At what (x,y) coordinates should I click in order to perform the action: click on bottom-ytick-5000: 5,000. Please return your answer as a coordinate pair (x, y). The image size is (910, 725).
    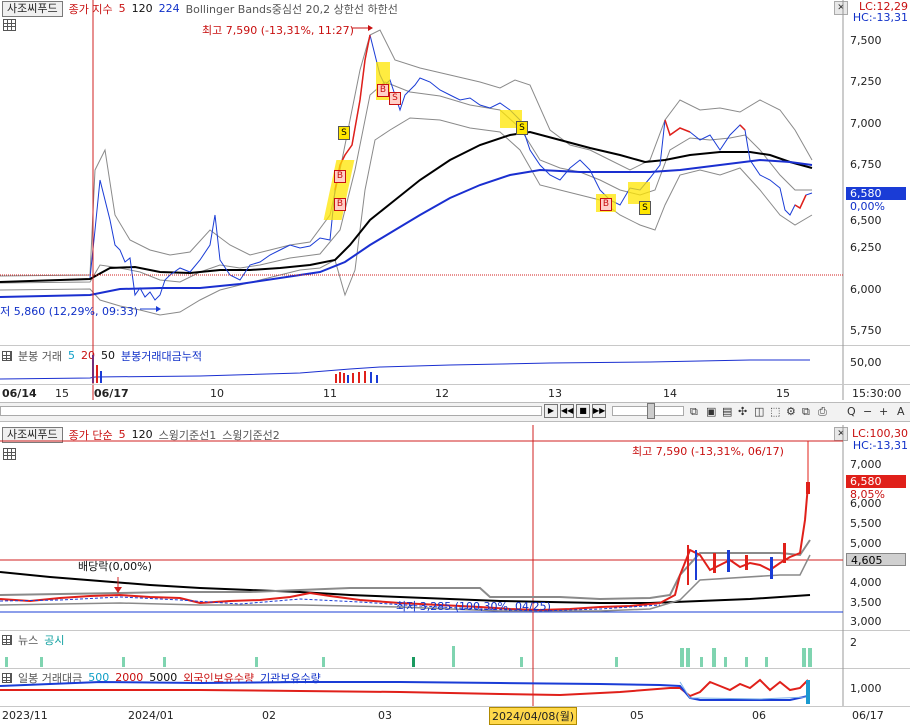
    Looking at the image, I should click on (866, 543).